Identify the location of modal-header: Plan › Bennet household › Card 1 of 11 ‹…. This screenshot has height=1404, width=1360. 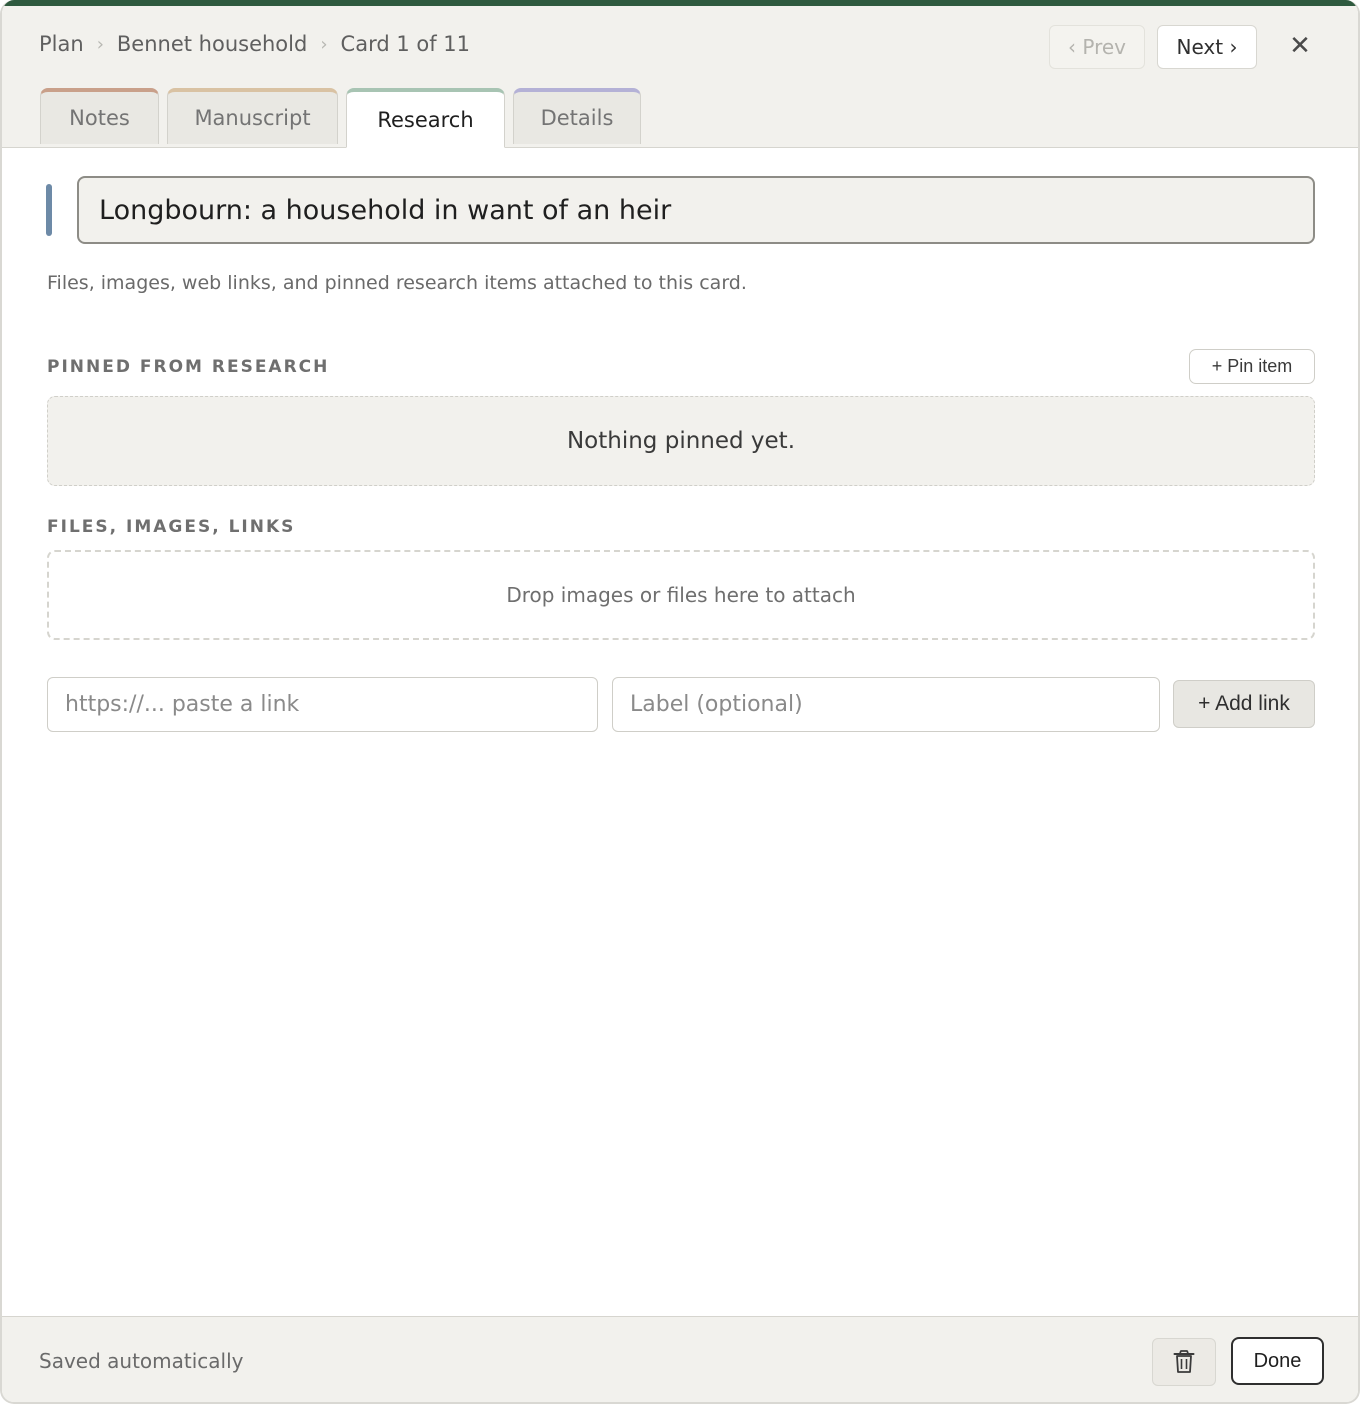
(680, 77).